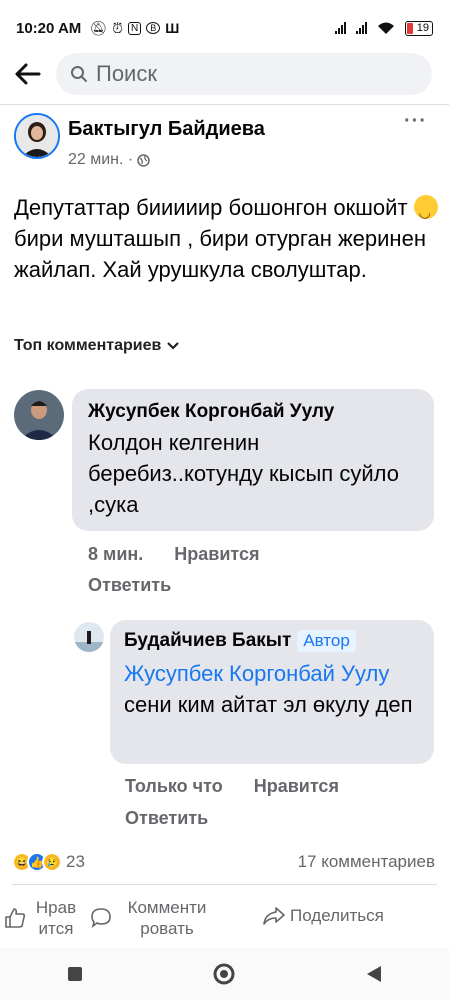  Describe the element at coordinates (98, 27) in the screenshot. I see `mute-icon: 🔕︎` at that location.